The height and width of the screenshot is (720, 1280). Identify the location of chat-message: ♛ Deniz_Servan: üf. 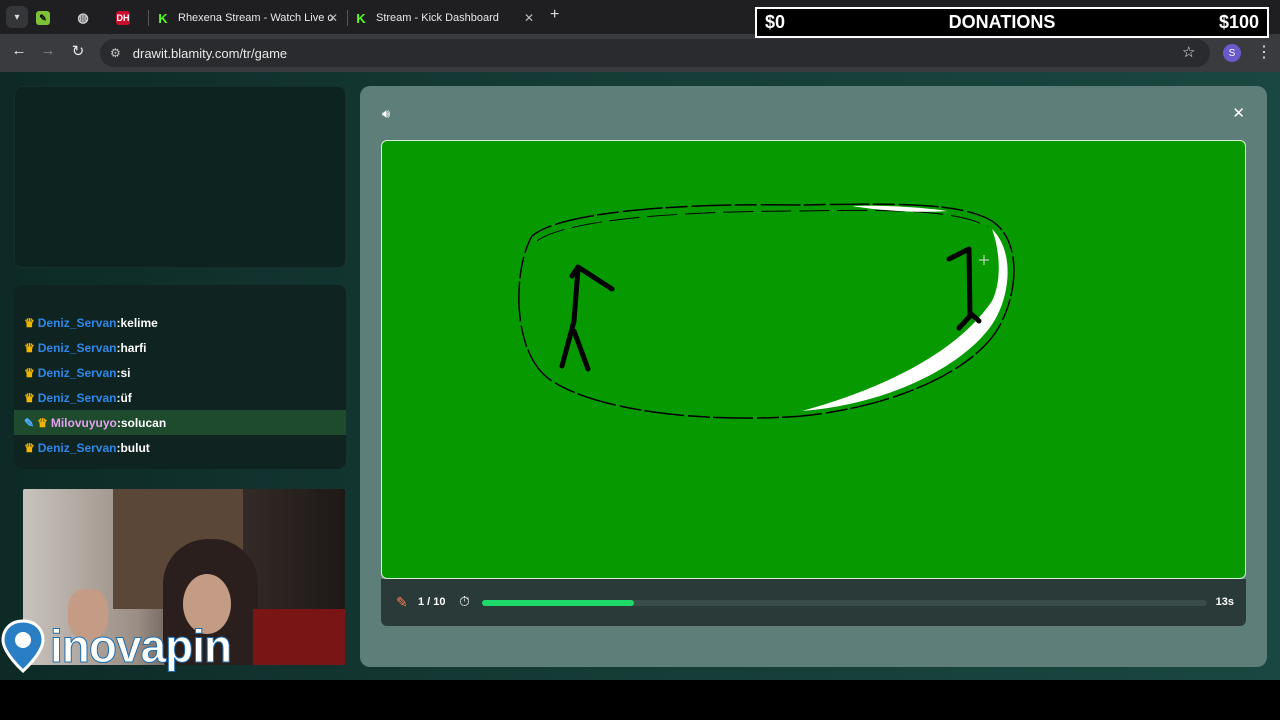
(78, 397).